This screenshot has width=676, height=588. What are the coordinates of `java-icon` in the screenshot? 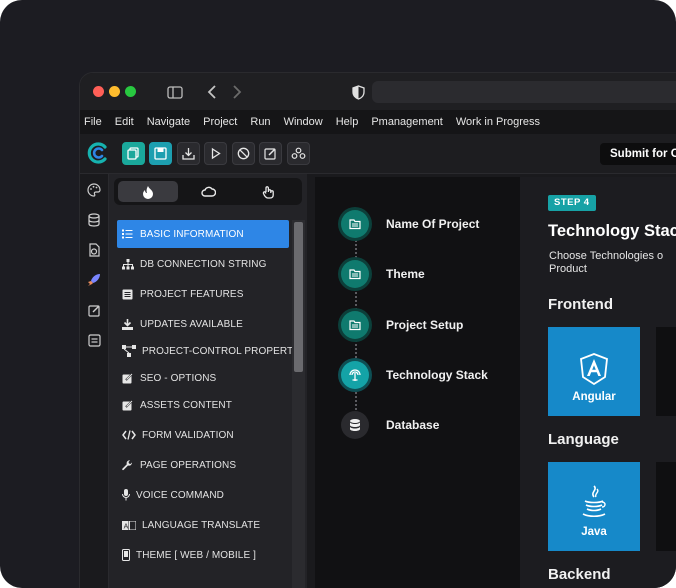 It's located at (594, 501).